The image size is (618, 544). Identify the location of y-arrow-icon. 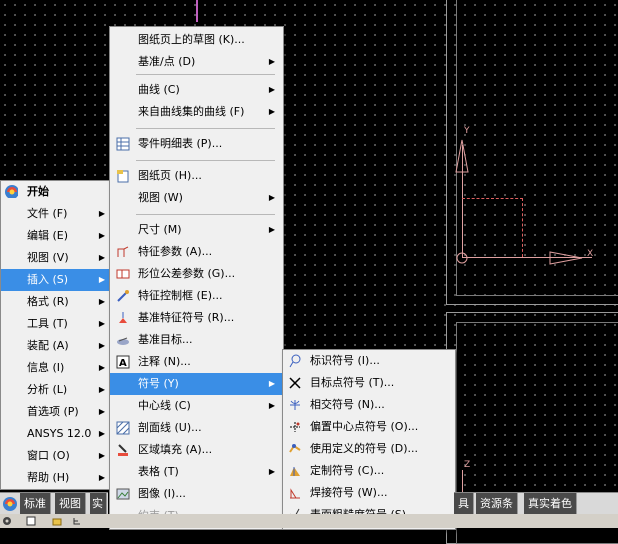
(462, 156).